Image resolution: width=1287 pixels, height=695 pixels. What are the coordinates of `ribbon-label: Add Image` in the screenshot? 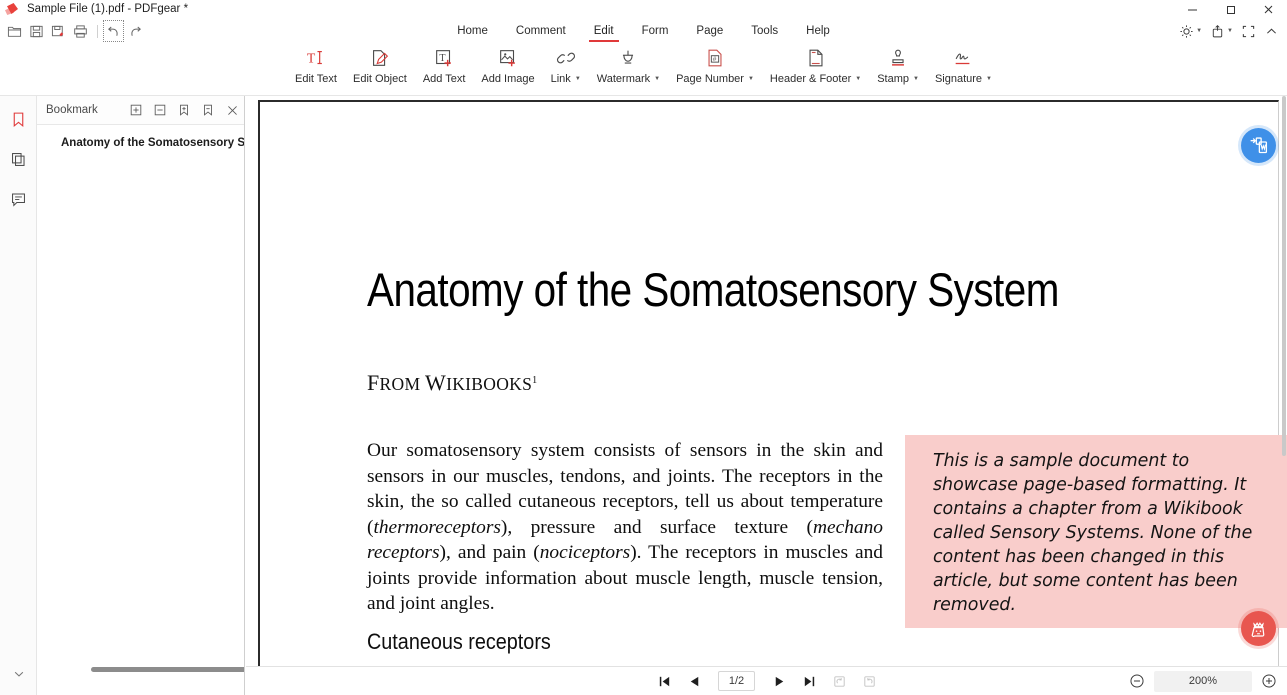 It's located at (507, 79).